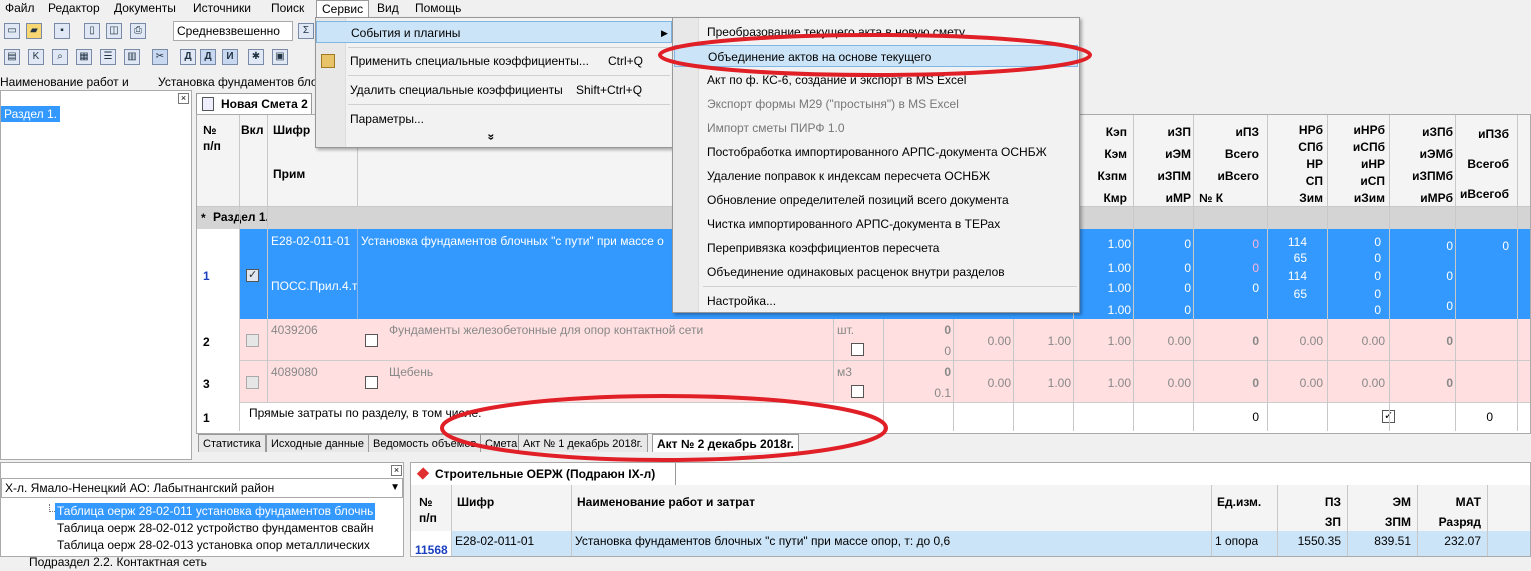 The image size is (1531, 571). What do you see at coordinates (875, 55) in the screenshot?
I see `annotation-ellipse-menu` at bounding box center [875, 55].